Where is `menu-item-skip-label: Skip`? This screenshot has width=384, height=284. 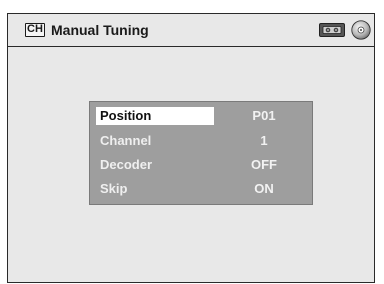 menu-item-skip-label: Skip is located at coordinates (114, 188).